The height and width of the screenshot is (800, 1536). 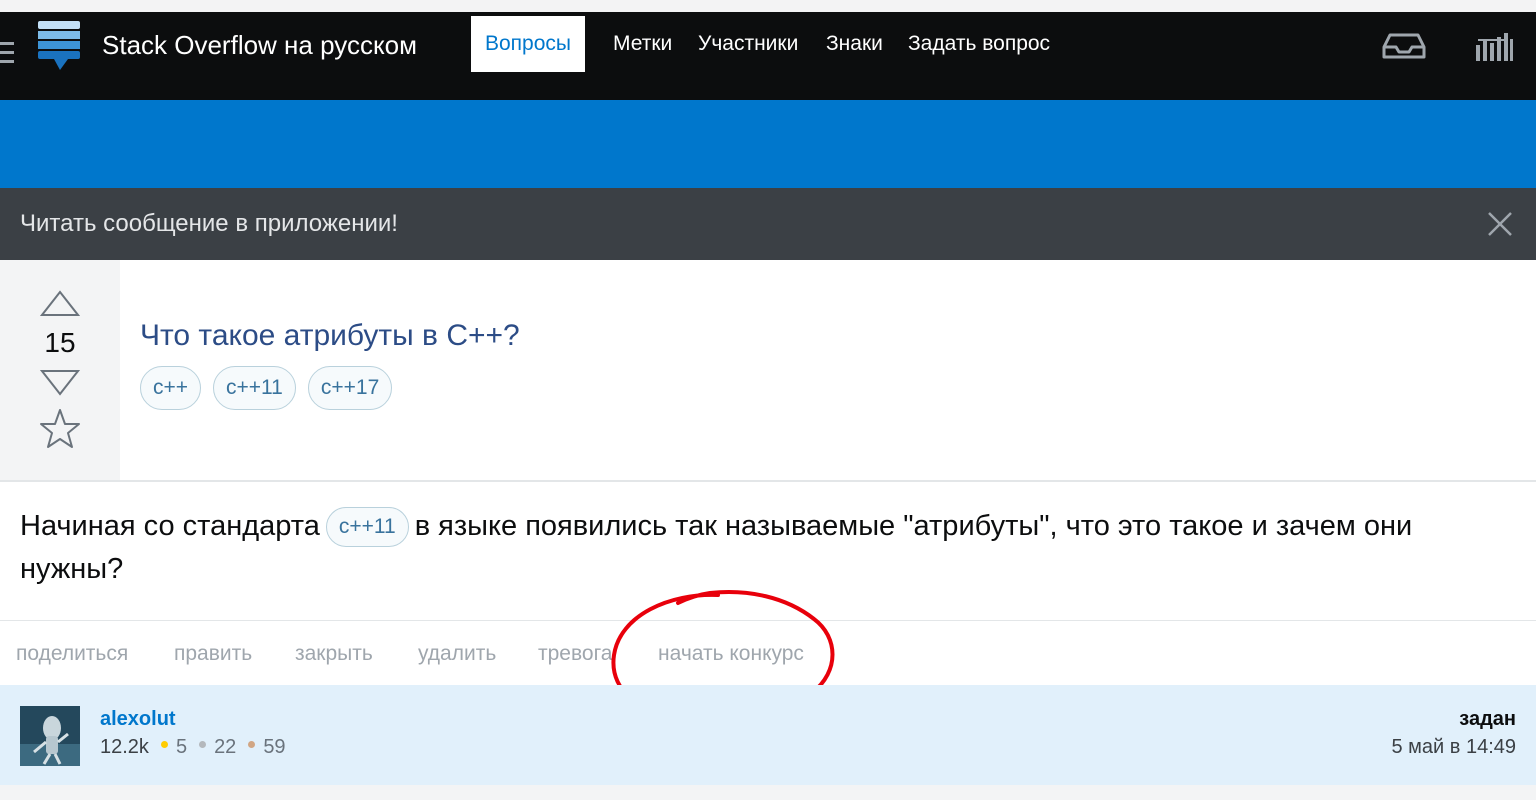 What do you see at coordinates (254, 388) in the screenshot?
I see `tag: c++11` at bounding box center [254, 388].